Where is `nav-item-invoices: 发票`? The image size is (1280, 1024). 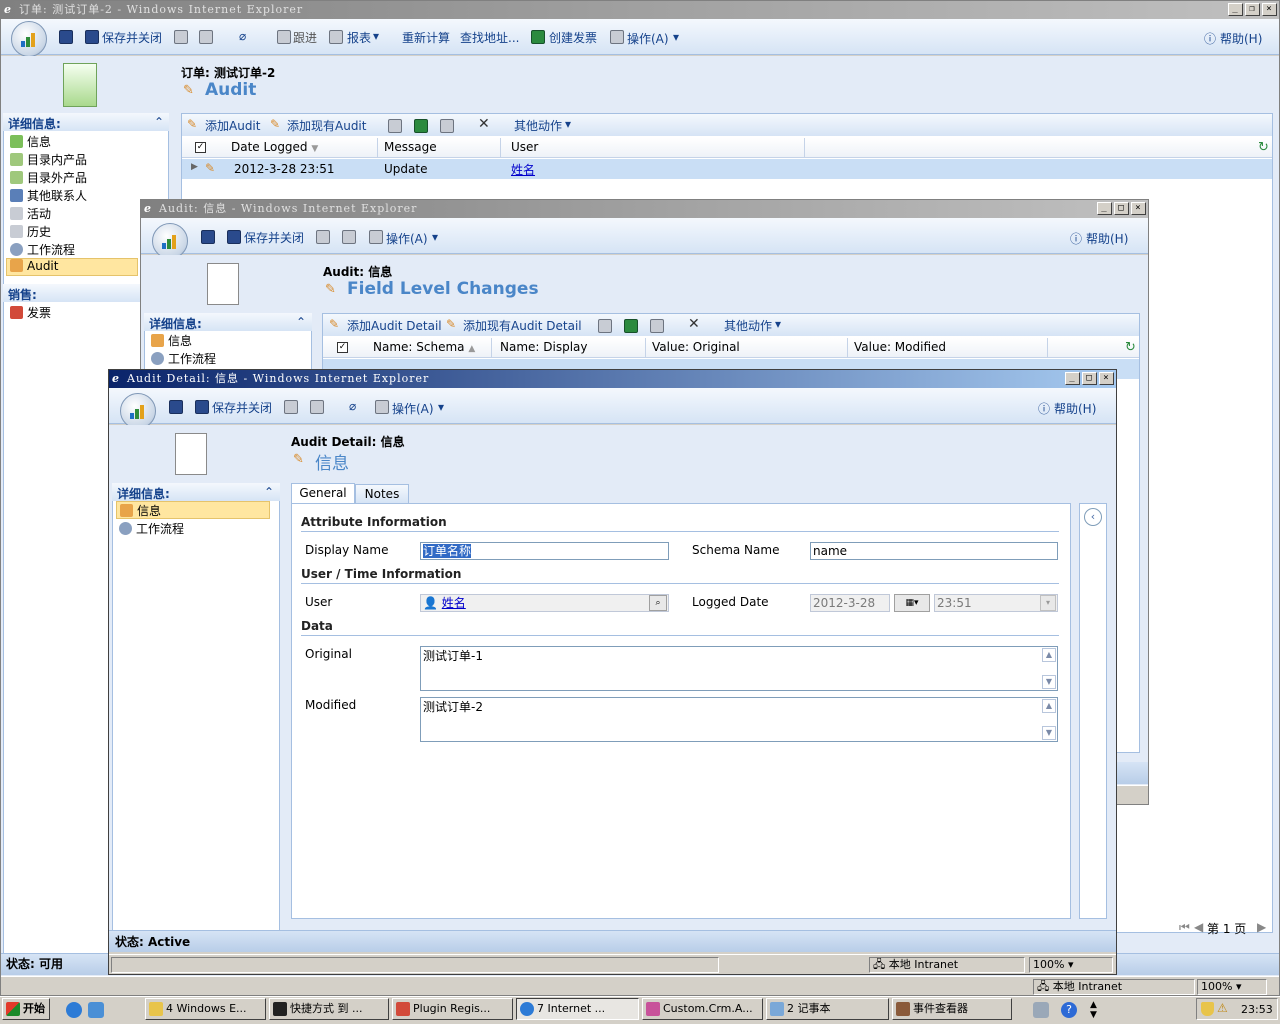 nav-item-invoices: 发票 is located at coordinates (30, 312).